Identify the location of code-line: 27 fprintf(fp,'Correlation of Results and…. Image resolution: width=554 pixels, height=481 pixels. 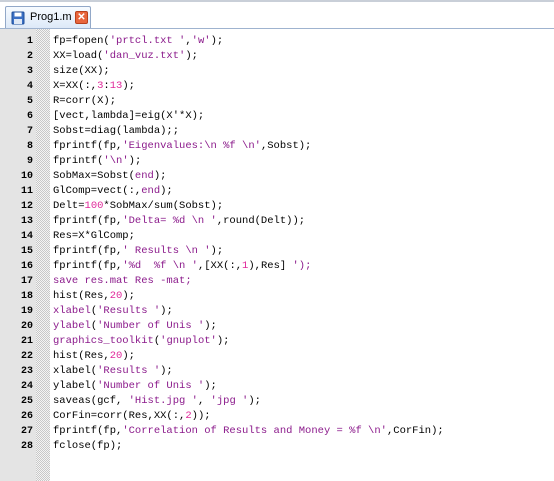
(277, 431).